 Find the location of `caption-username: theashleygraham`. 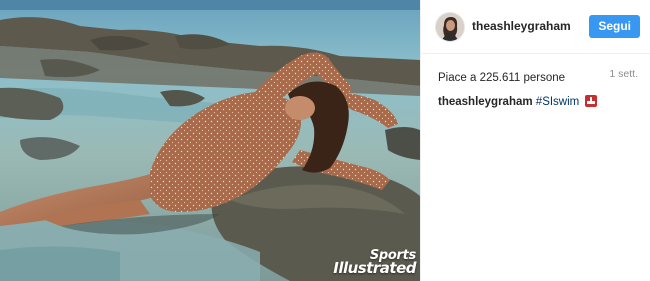

caption-username: theashleygraham is located at coordinates (487, 102).